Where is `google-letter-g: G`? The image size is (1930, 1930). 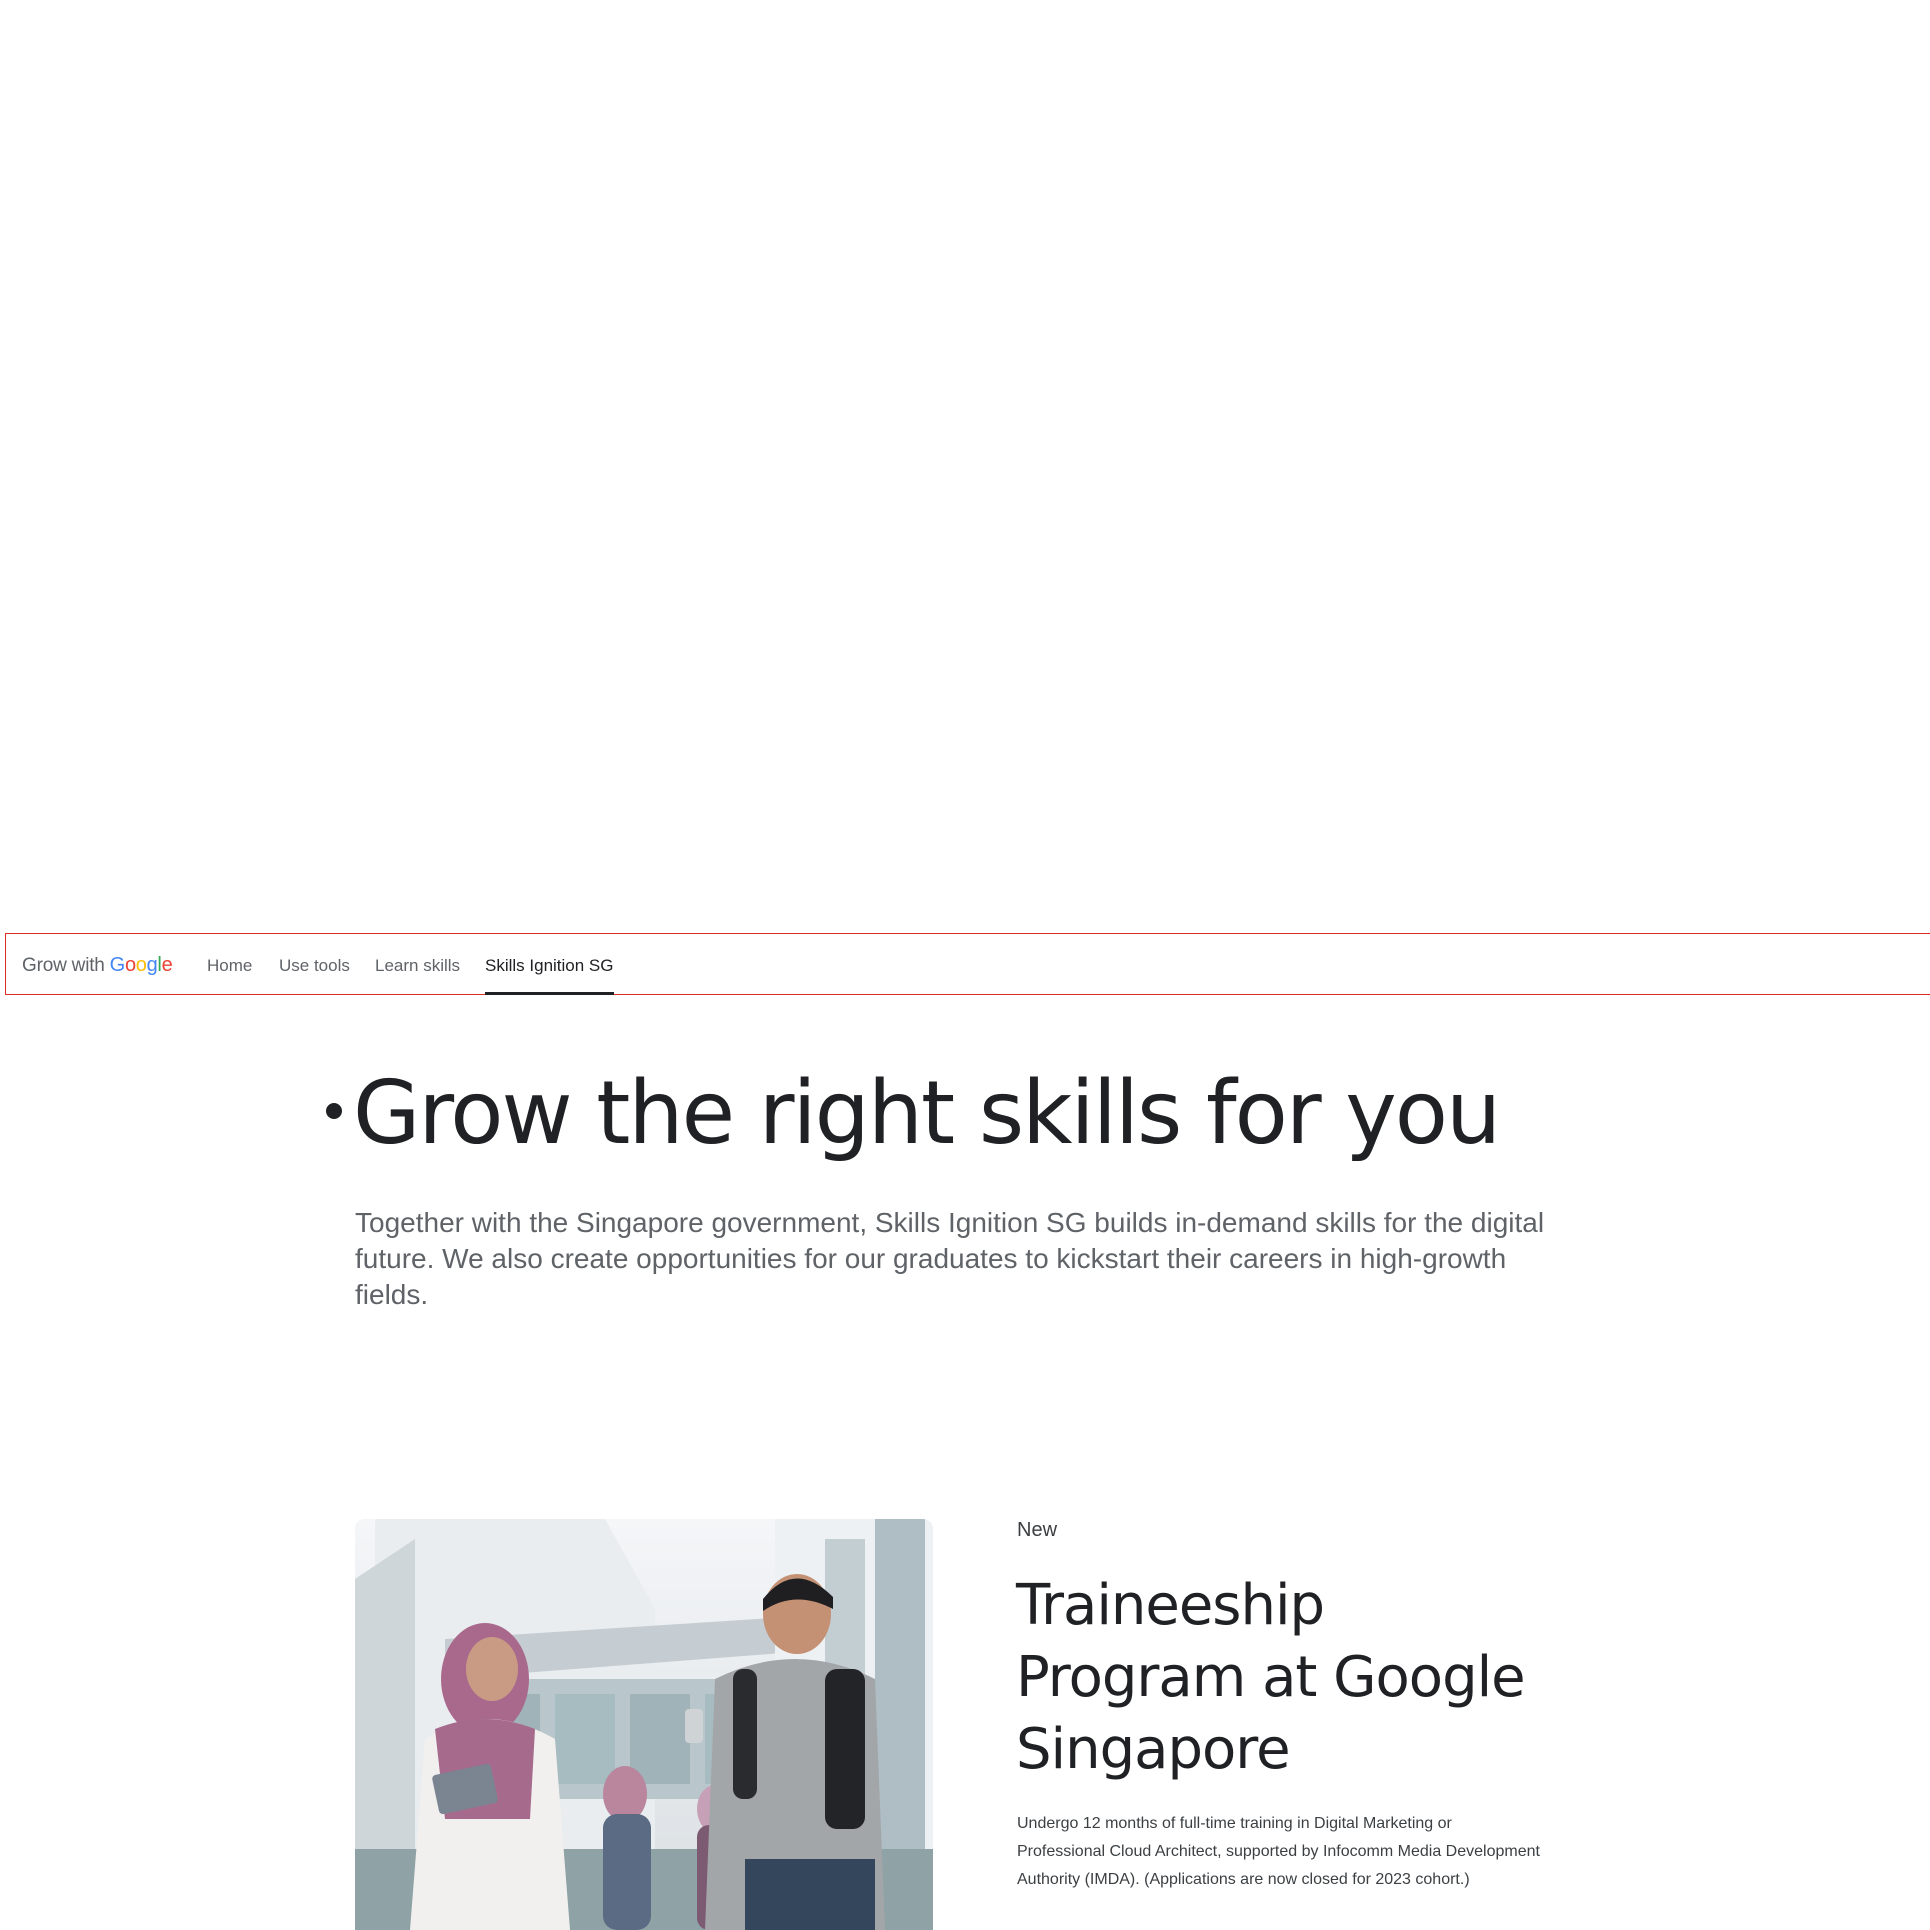
google-letter-g: G is located at coordinates (117, 965).